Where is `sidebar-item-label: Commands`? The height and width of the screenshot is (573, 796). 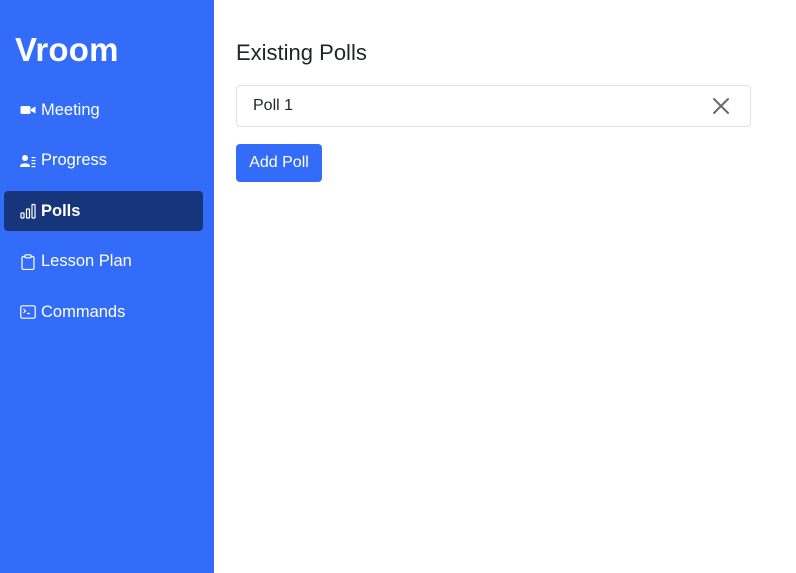 sidebar-item-label: Commands is located at coordinates (83, 311).